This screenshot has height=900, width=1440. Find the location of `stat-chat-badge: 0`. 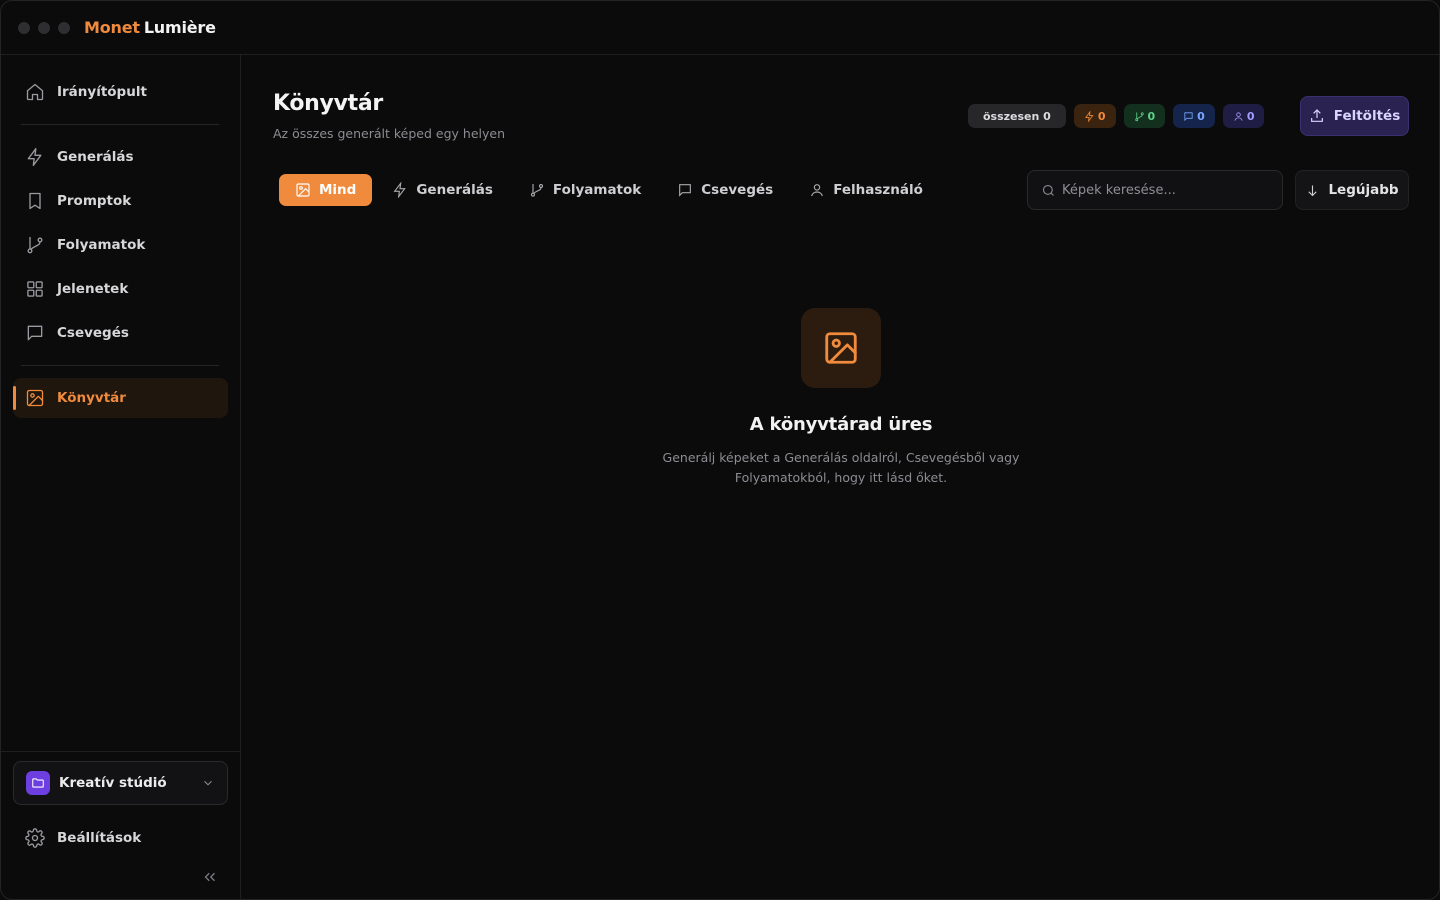

stat-chat-badge: 0 is located at coordinates (1194, 116).